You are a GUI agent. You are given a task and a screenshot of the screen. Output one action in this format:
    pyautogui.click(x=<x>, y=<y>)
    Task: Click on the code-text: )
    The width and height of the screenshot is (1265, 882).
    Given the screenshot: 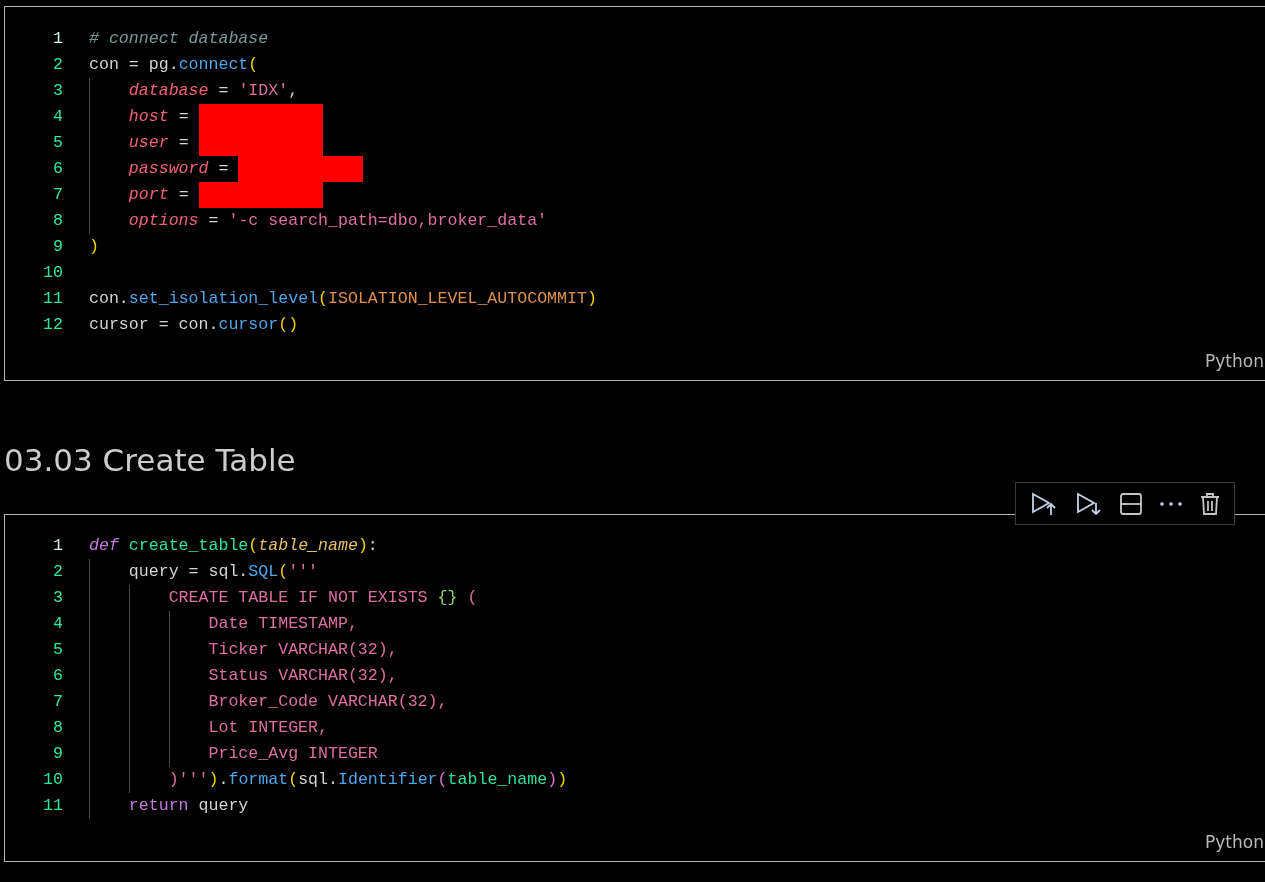 What is the action you would take?
    pyautogui.click(x=94, y=246)
    